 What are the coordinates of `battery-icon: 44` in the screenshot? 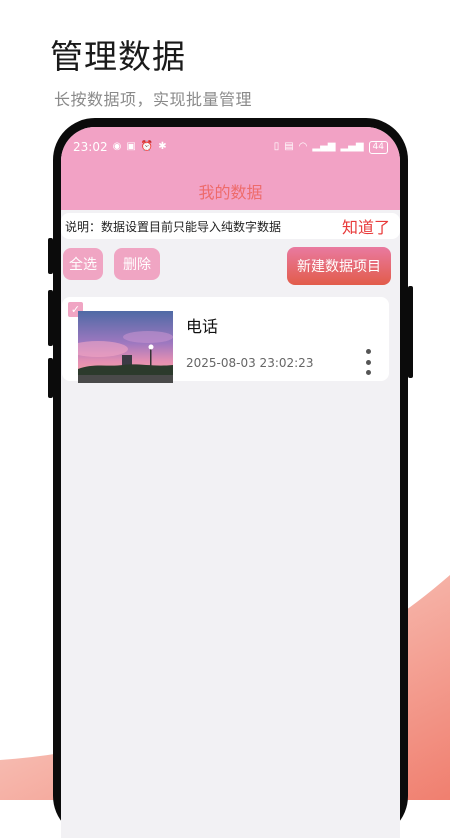 It's located at (378, 147).